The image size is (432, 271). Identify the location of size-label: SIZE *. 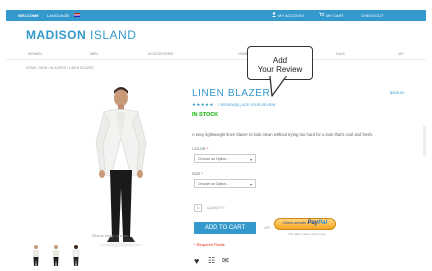
(197, 174).